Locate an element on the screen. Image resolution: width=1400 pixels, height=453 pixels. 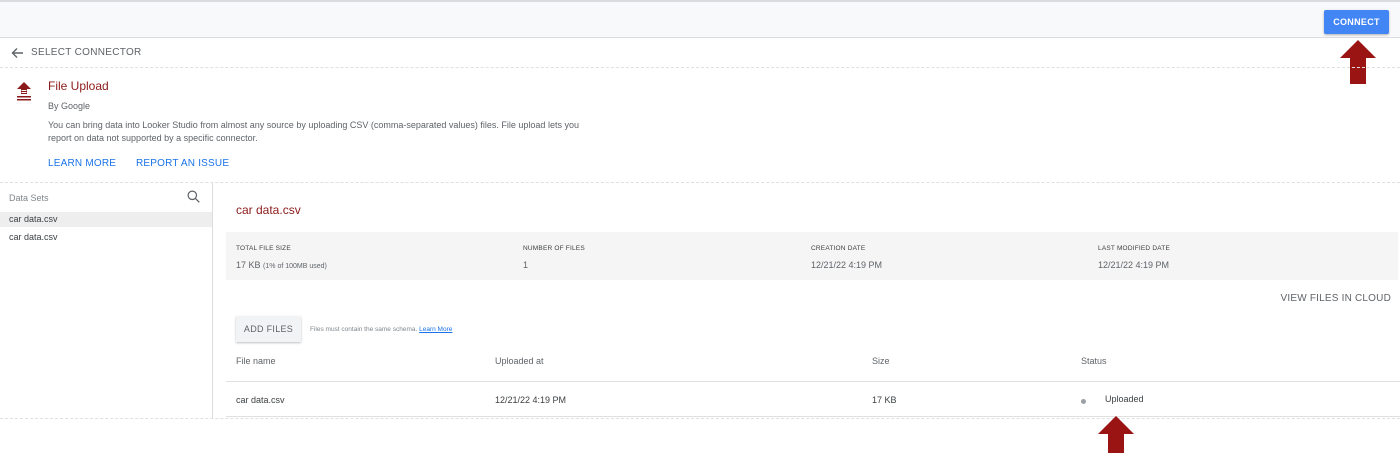
select-connector-label: SELECT CONNECTOR is located at coordinates (86, 52).